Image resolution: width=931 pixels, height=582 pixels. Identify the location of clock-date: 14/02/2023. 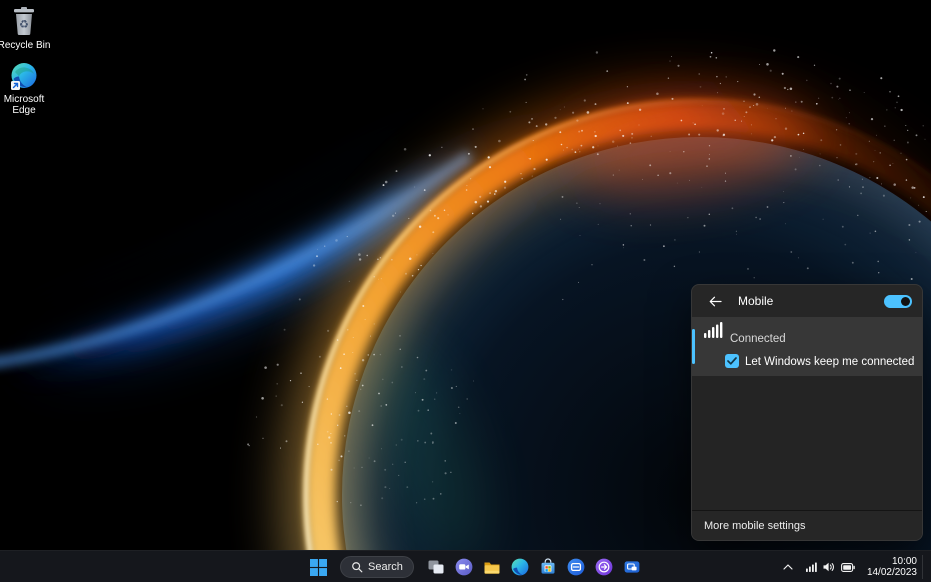
(891, 572).